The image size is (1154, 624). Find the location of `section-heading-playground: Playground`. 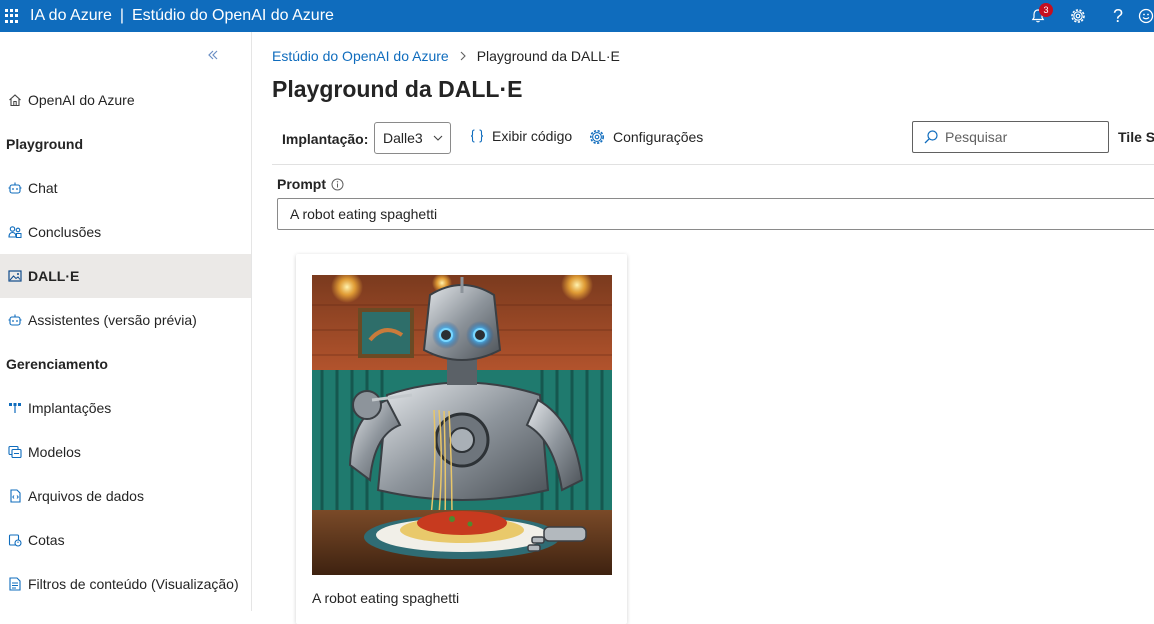

section-heading-playground: Playground is located at coordinates (45, 144).